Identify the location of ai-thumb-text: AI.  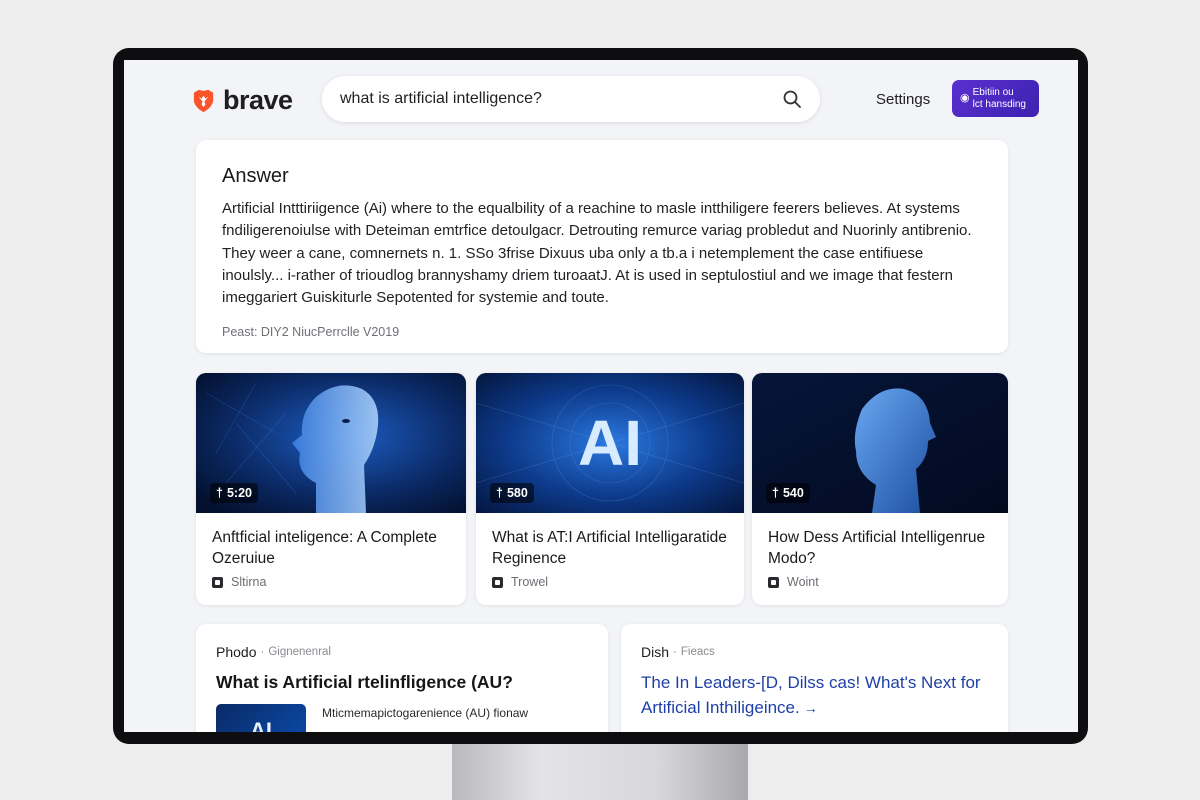
(610, 443).